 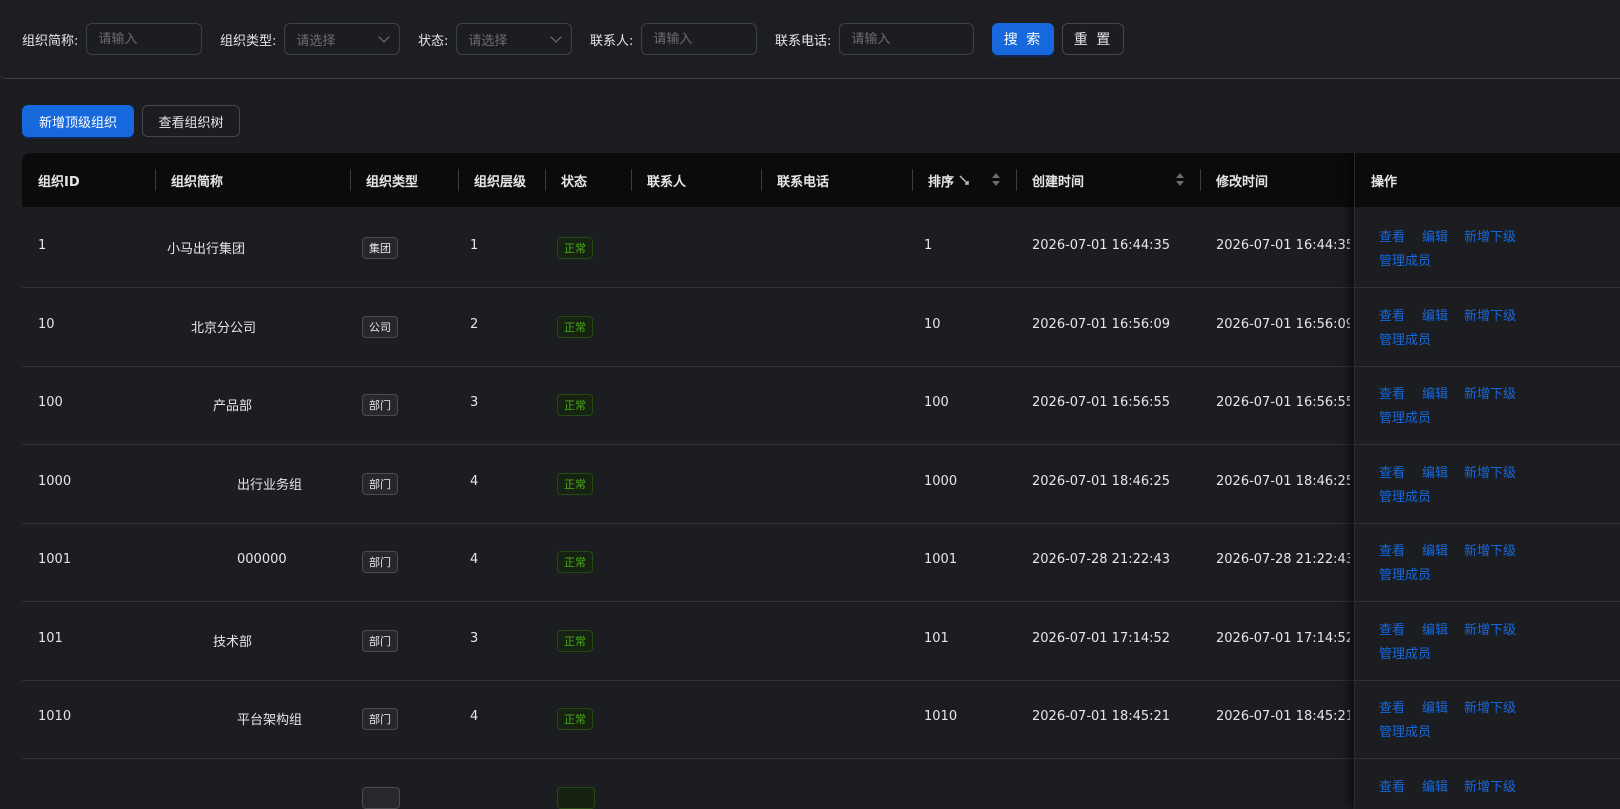 I want to click on col-header-status: 状态, so click(x=574, y=182).